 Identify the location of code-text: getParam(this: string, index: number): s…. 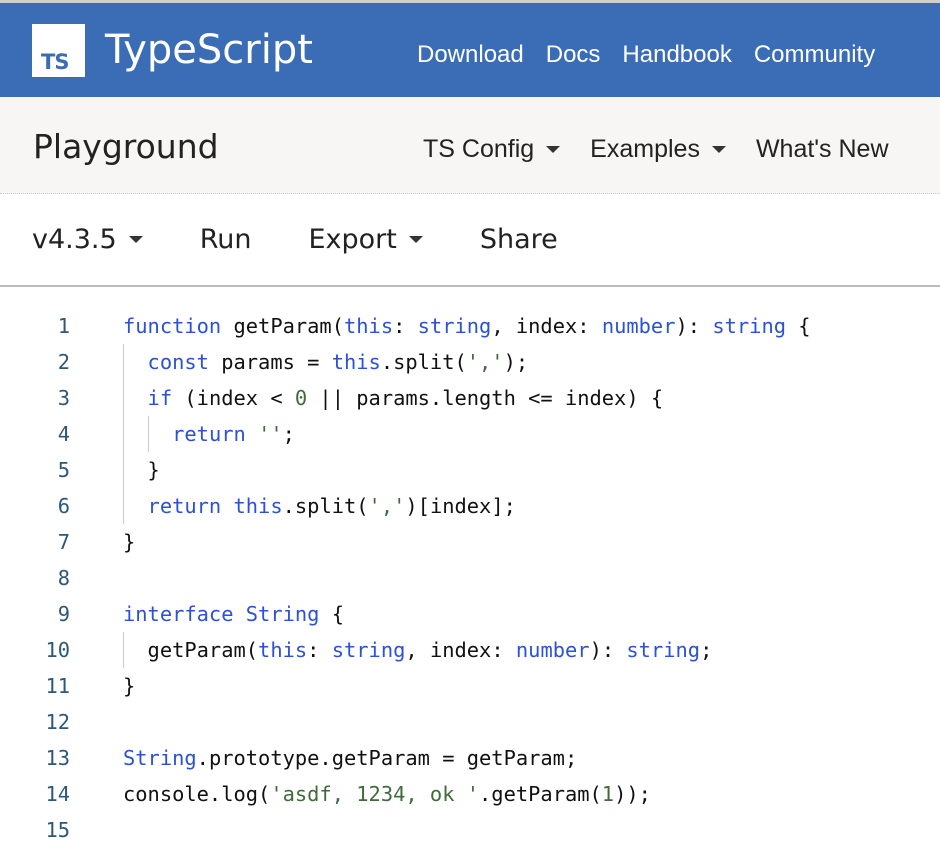
(430, 650).